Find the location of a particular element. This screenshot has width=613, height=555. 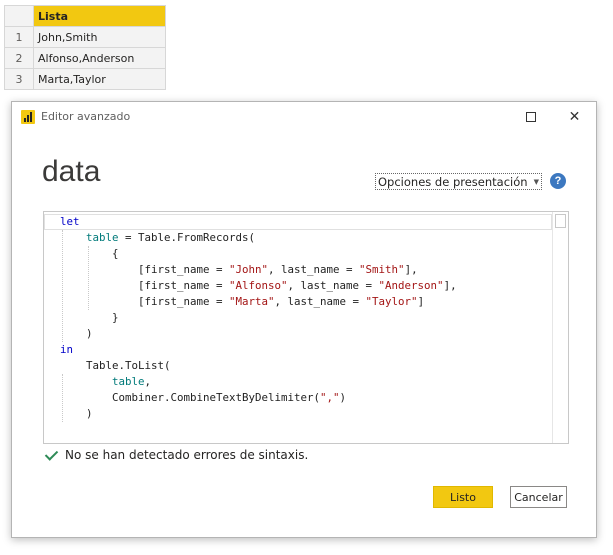

help-icon: ? is located at coordinates (558, 181).